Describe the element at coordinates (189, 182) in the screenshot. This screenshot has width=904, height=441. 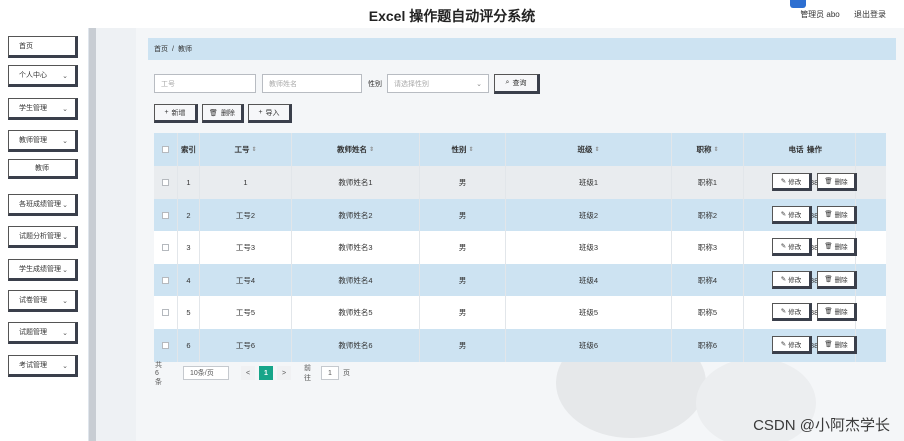
I see `cell-index: 1` at that location.